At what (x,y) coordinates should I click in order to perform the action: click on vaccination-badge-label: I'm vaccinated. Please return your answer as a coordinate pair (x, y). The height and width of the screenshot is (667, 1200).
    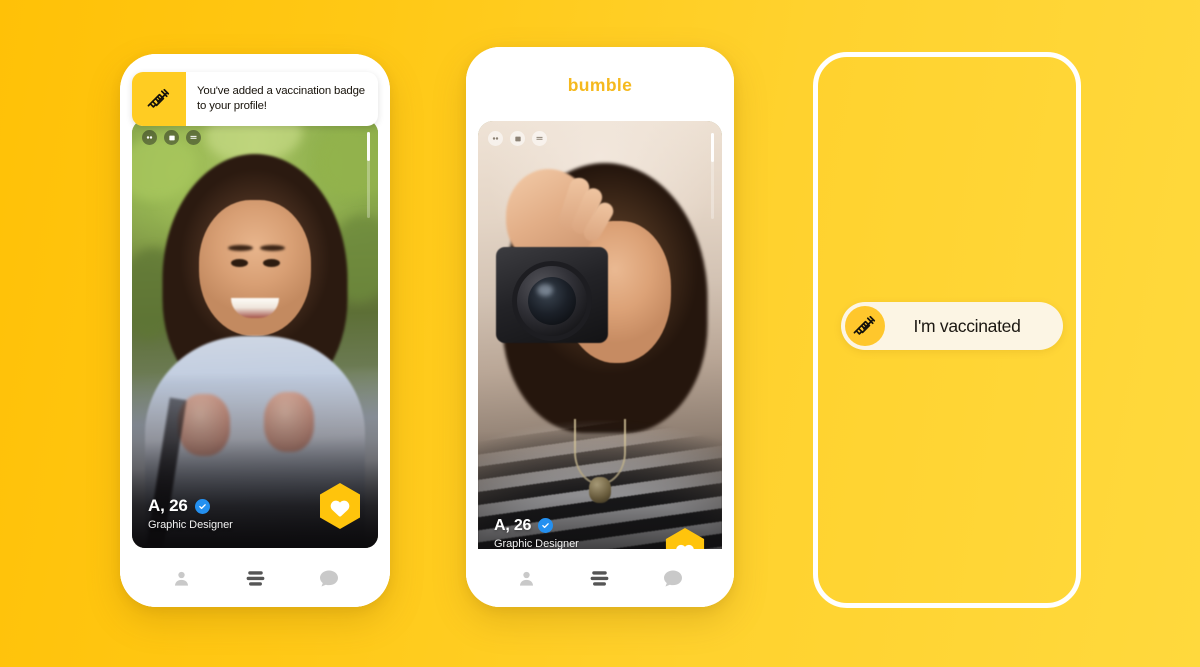
    Looking at the image, I should click on (967, 325).